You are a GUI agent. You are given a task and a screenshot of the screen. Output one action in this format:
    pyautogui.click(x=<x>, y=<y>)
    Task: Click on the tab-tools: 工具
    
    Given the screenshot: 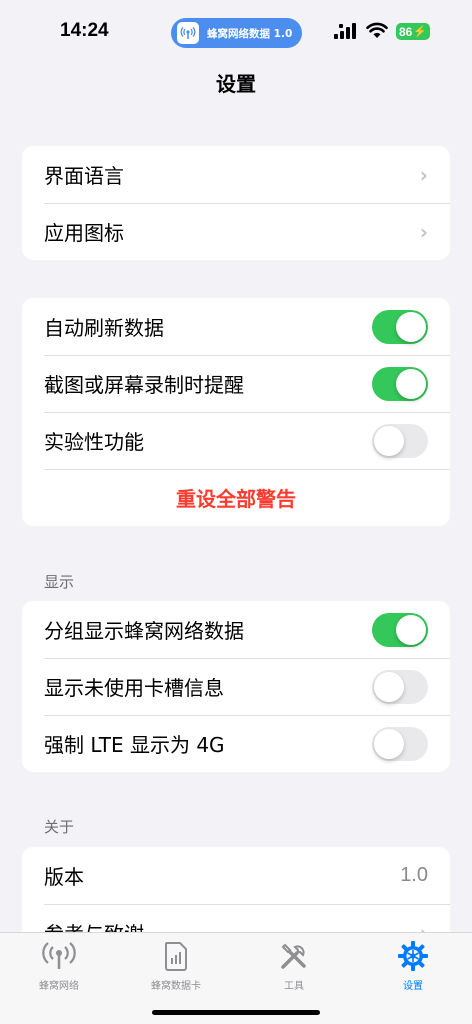 What is the action you would take?
    pyautogui.click(x=294, y=965)
    